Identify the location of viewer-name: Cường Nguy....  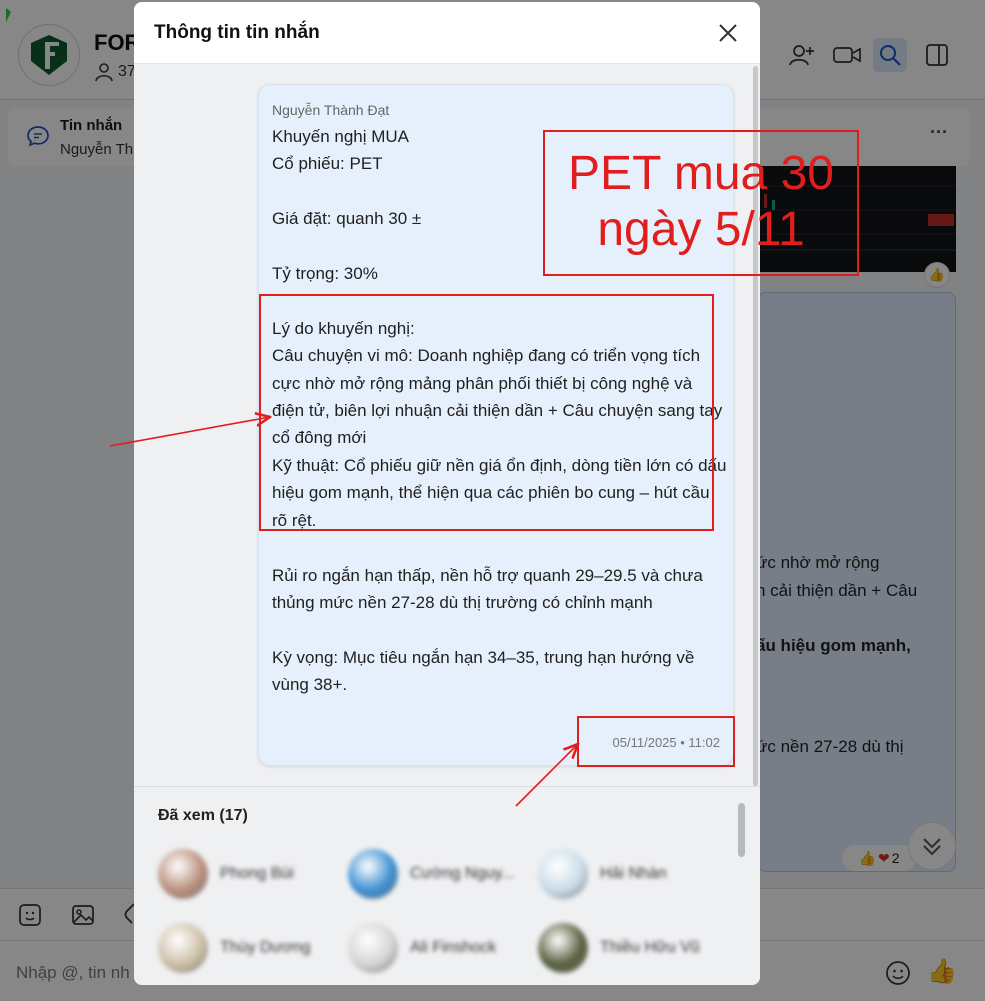
(462, 873).